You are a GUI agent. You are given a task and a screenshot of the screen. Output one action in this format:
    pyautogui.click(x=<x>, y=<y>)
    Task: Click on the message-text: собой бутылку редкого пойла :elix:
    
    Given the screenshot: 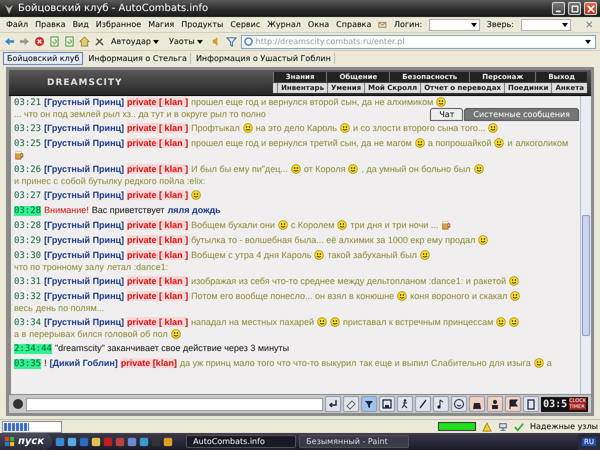 What is the action you would take?
    pyautogui.click(x=133, y=181)
    